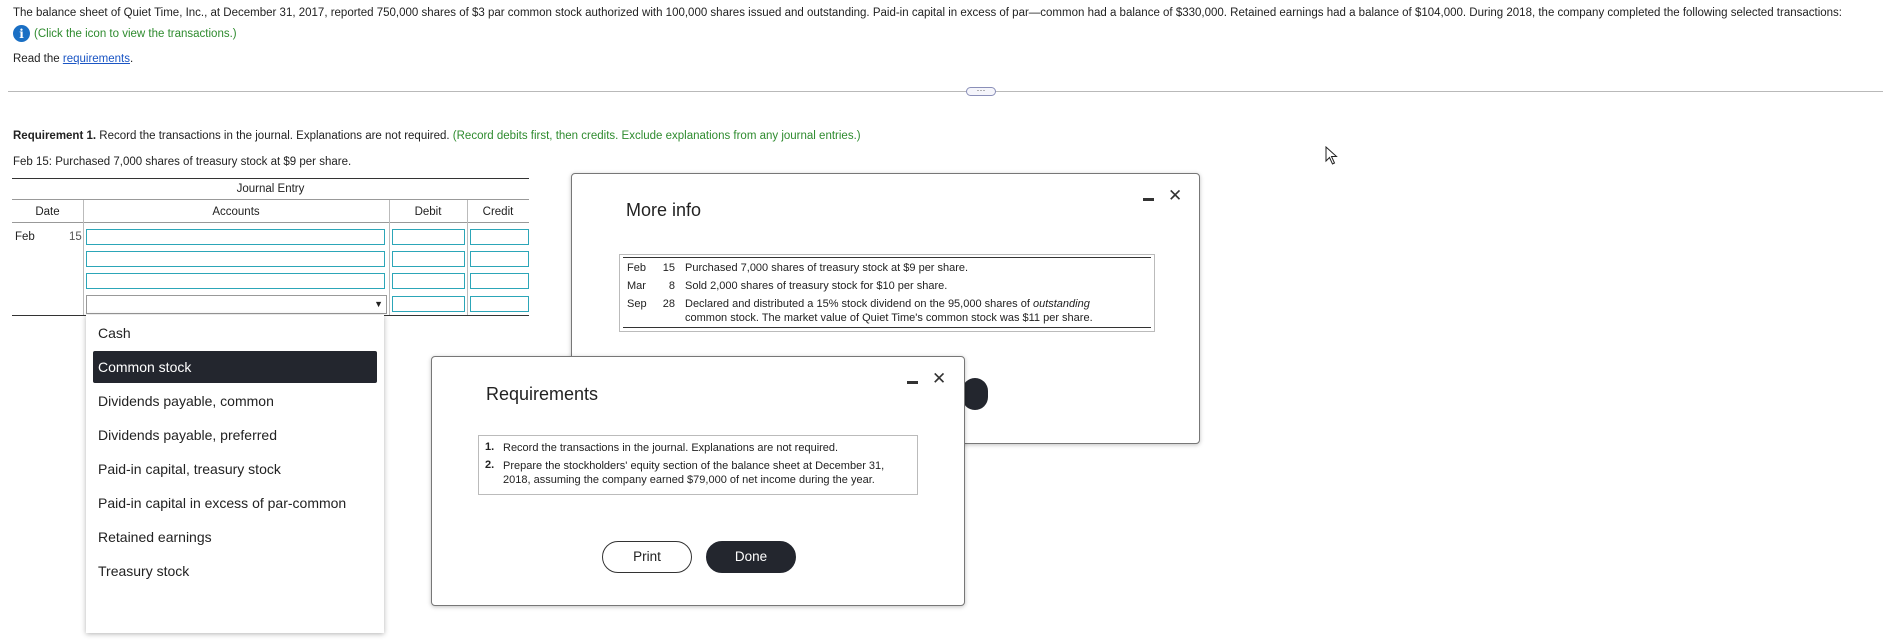 The height and width of the screenshot is (641, 1883). What do you see at coordinates (270, 199) in the screenshot?
I see `title-rule` at bounding box center [270, 199].